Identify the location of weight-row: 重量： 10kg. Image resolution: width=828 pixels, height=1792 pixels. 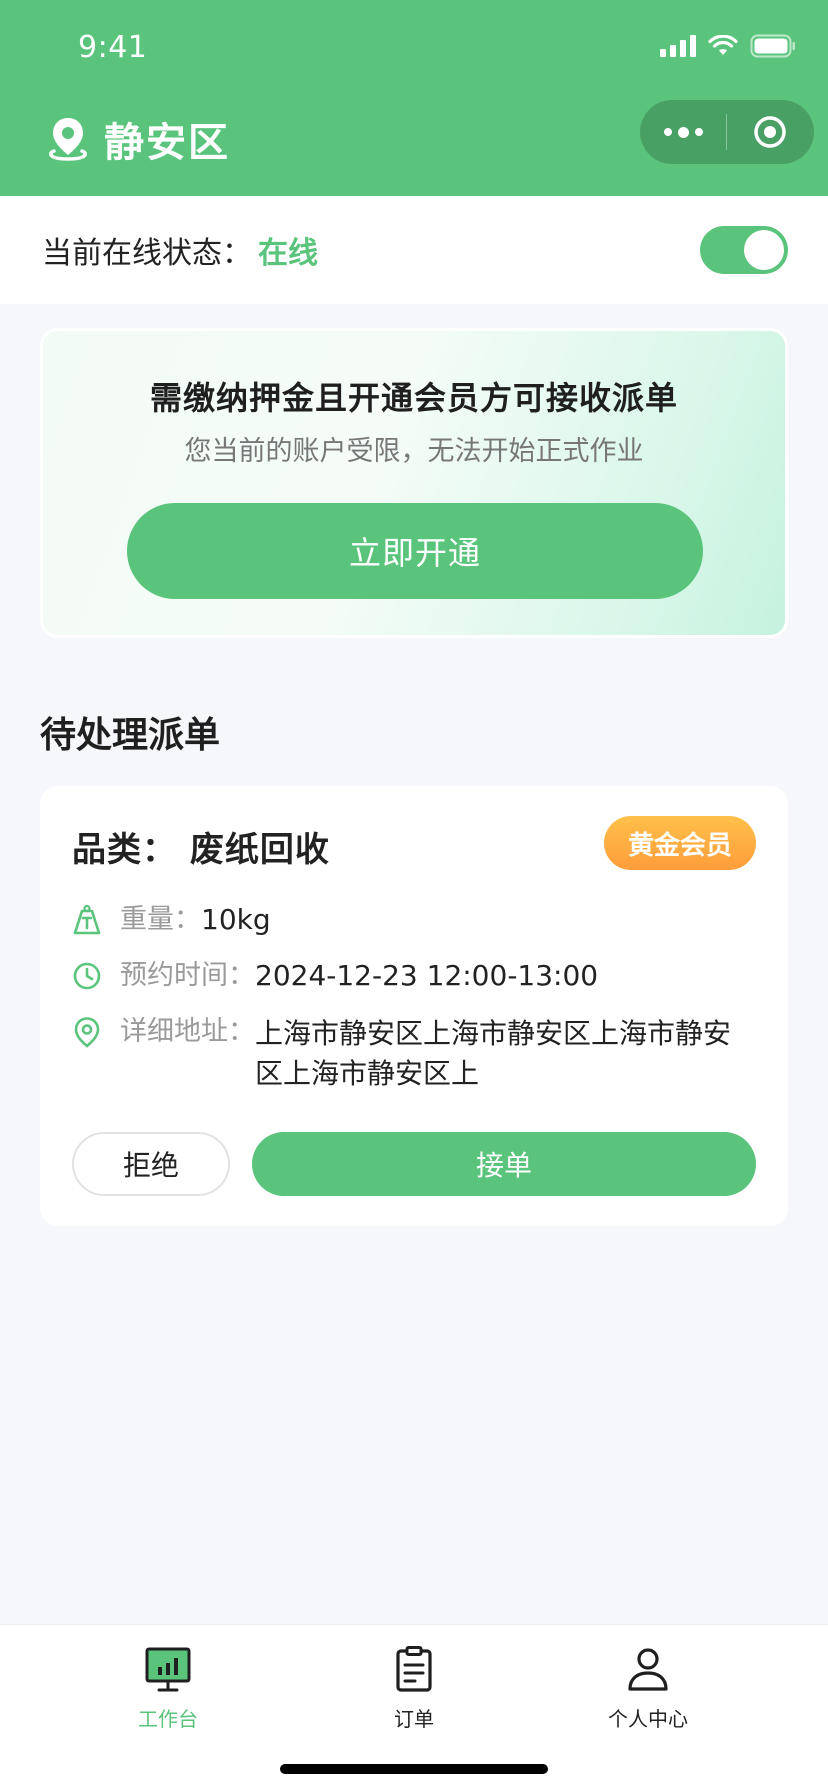
(171, 920).